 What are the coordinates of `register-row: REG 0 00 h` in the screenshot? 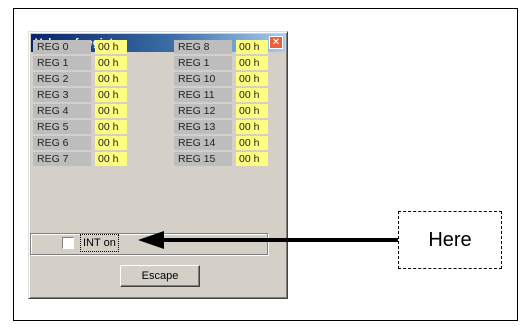 It's located at (80, 47).